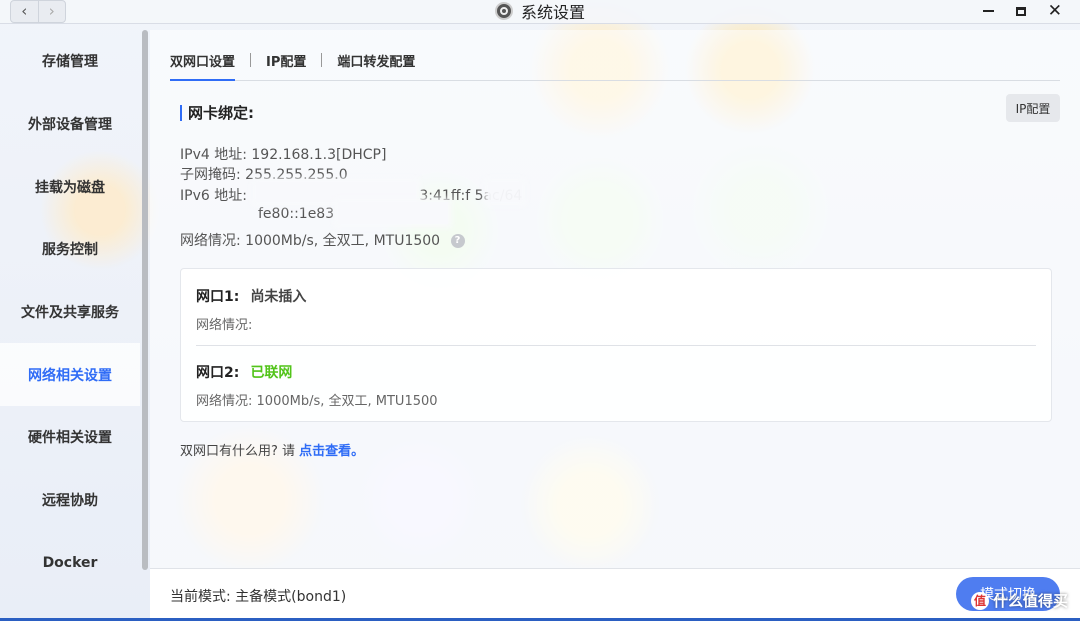 The width and height of the screenshot is (1080, 621). Describe the element at coordinates (317, 385) in the screenshot. I see `port-2: 网口2: 已联网 网络情况: 1000Mb/s, 全双工, MTU1500` at that location.